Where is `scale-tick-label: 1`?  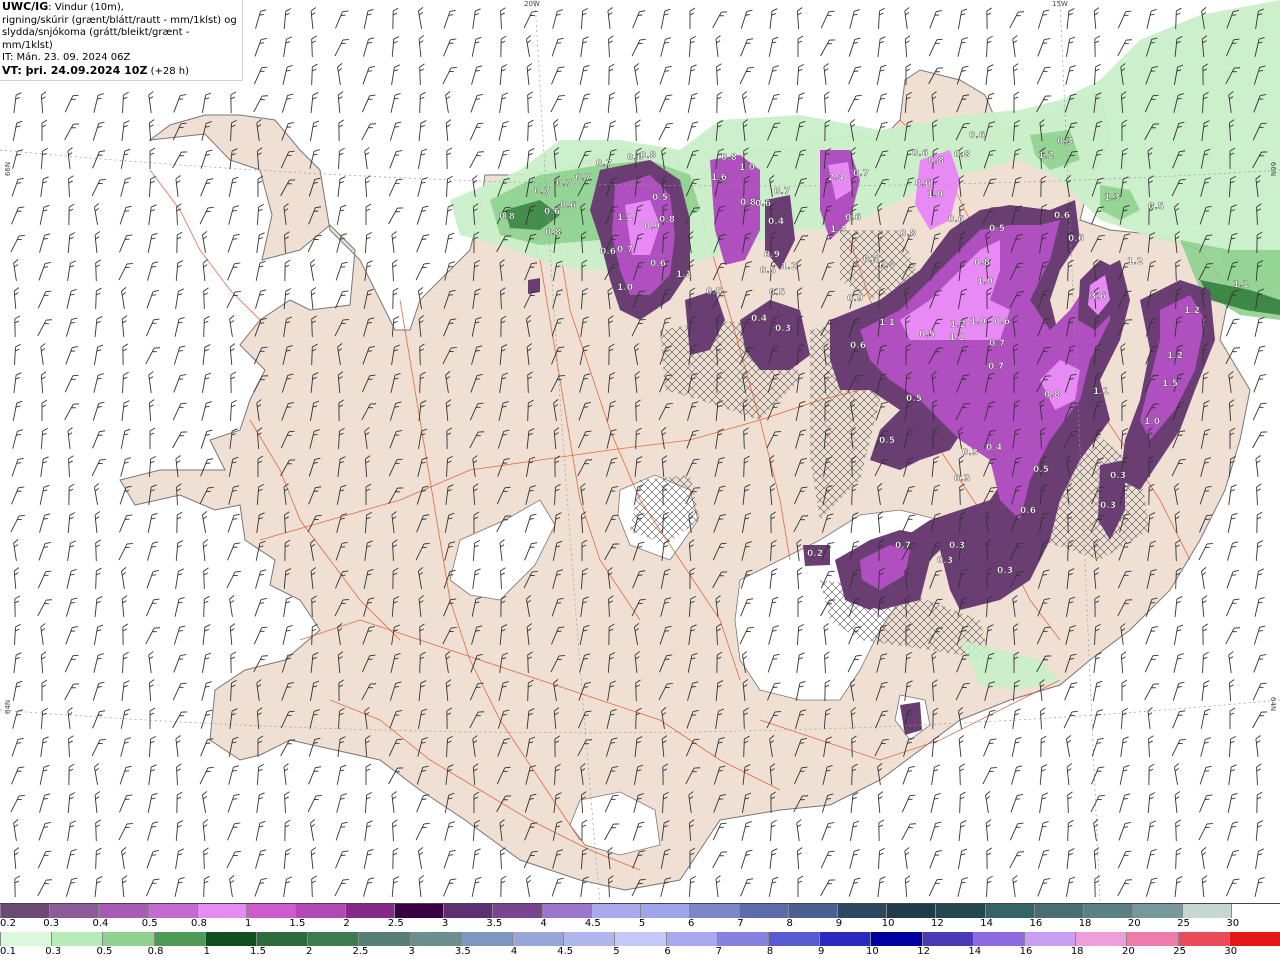 scale-tick-label: 1 is located at coordinates (248, 923).